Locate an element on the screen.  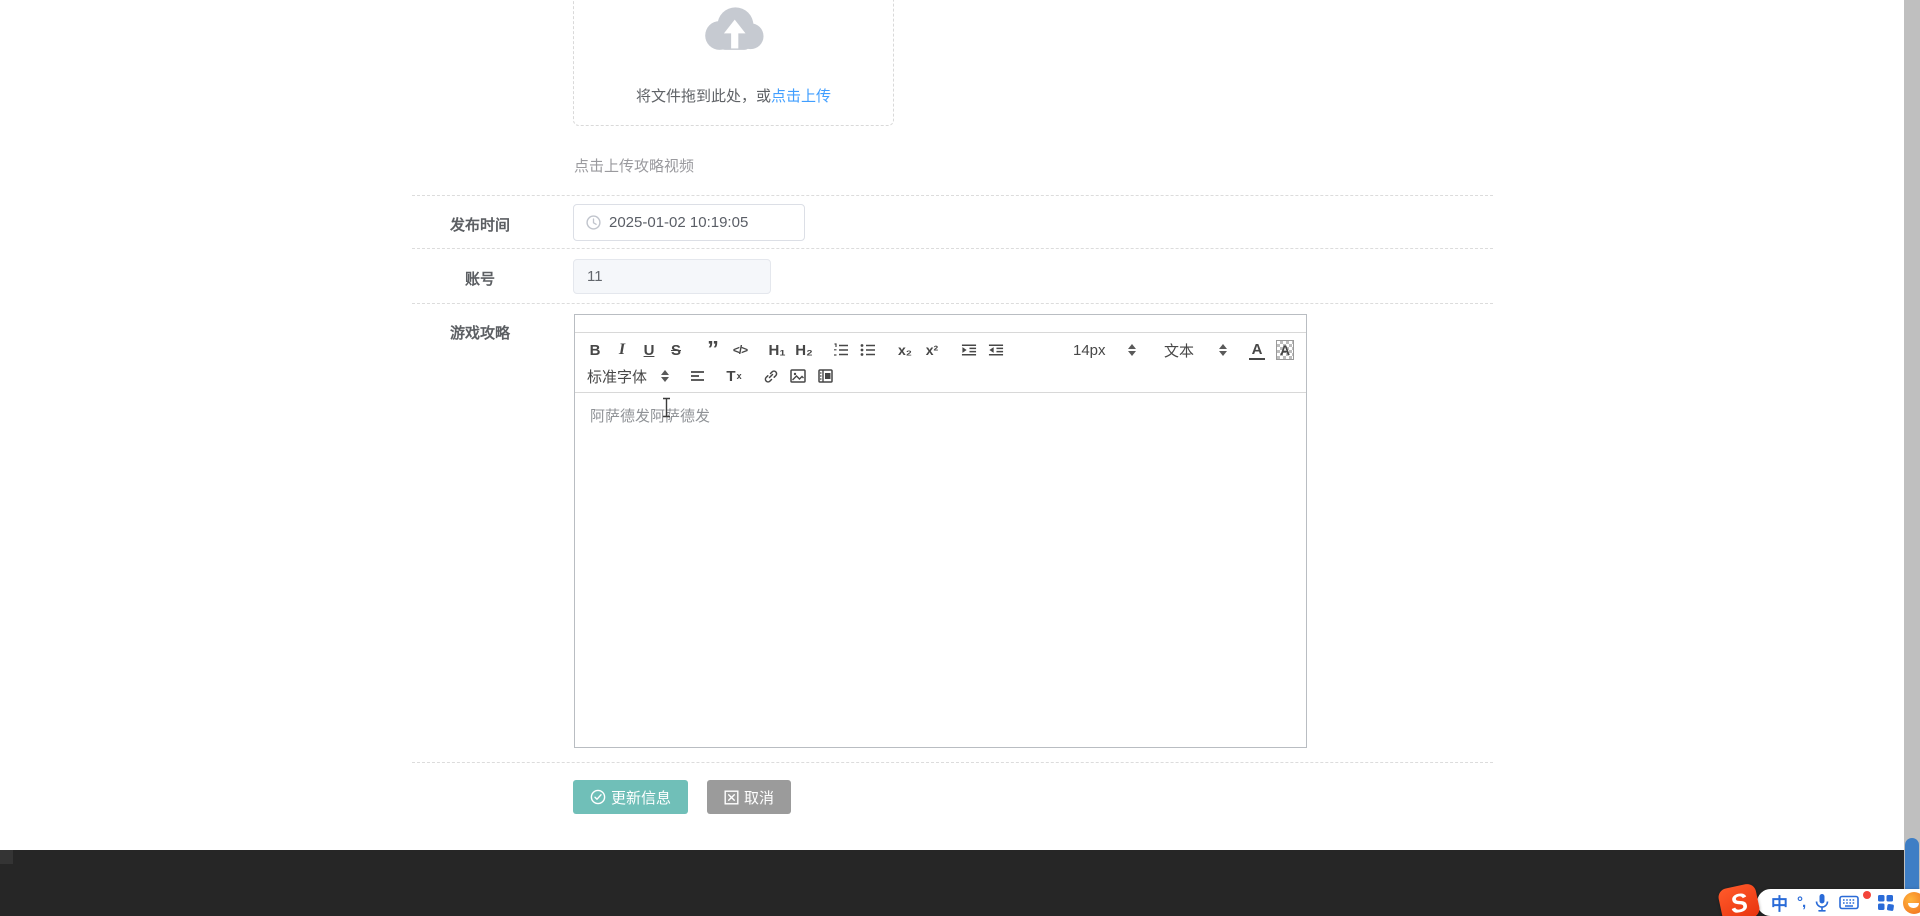
publish-time-value: 2025-01-02 10:19:05 is located at coordinates (679, 222).